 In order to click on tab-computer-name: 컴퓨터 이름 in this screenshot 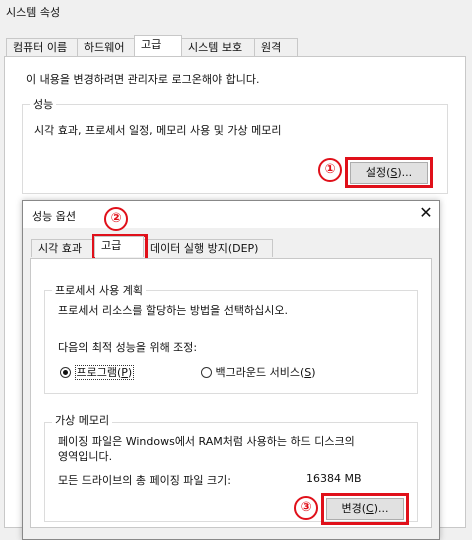, I will do `click(42, 47)`.